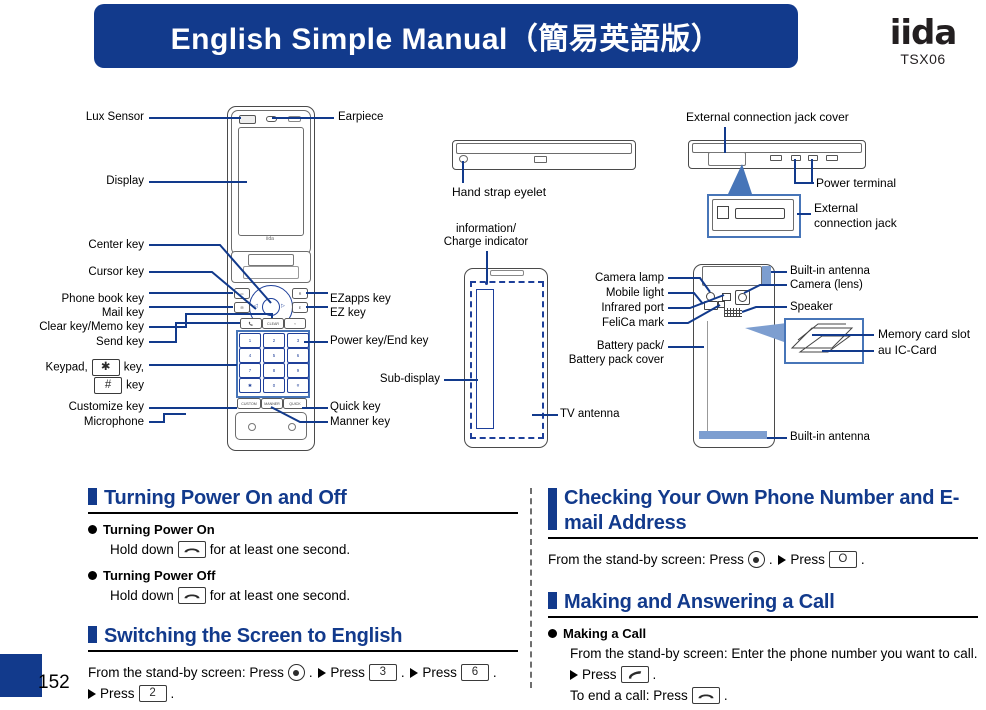  Describe the element at coordinates (764, 309) in the screenshot. I see `leader-speaker` at that location.